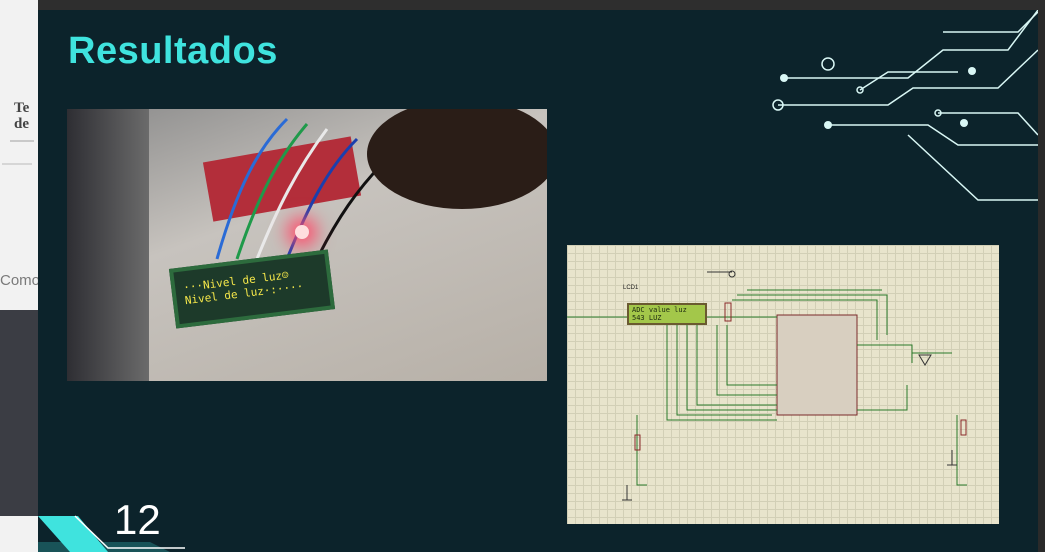 This screenshot has width=1045, height=552. Describe the element at coordinates (302, 188) in the screenshot. I see `jumper-wires` at that location.